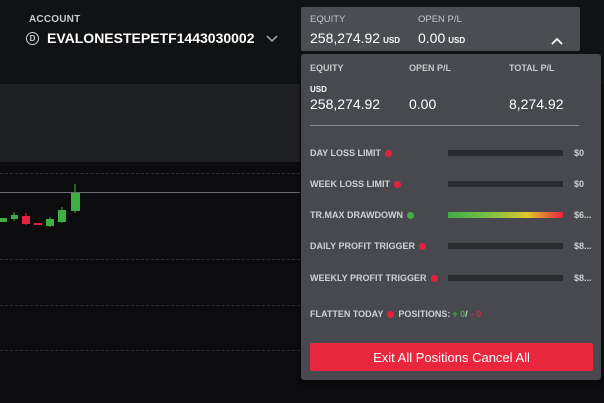 Image resolution: width=604 pixels, height=403 pixels. I want to click on limit-label: TR.MAX DRAWDOWN, so click(362, 215).